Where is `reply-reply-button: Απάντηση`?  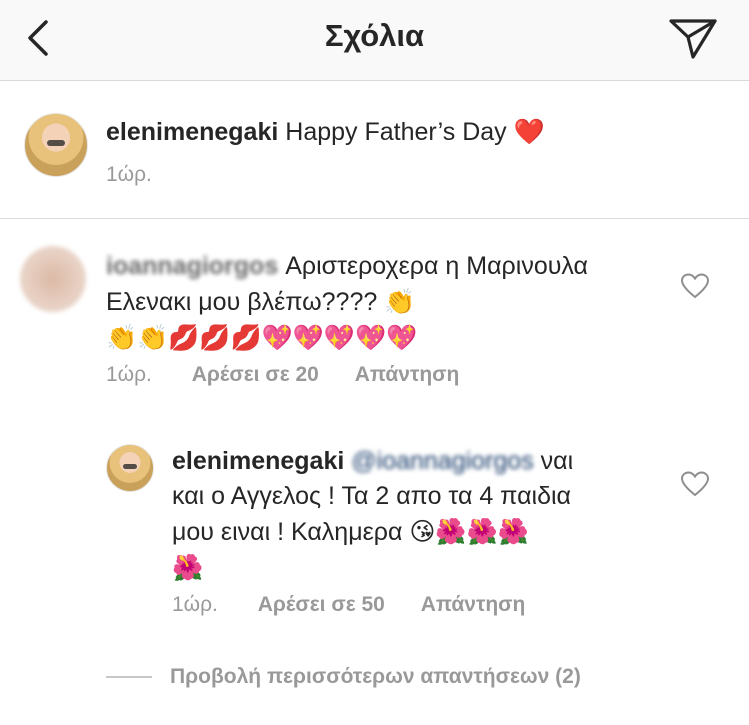 reply-reply-button: Απάντηση is located at coordinates (473, 605).